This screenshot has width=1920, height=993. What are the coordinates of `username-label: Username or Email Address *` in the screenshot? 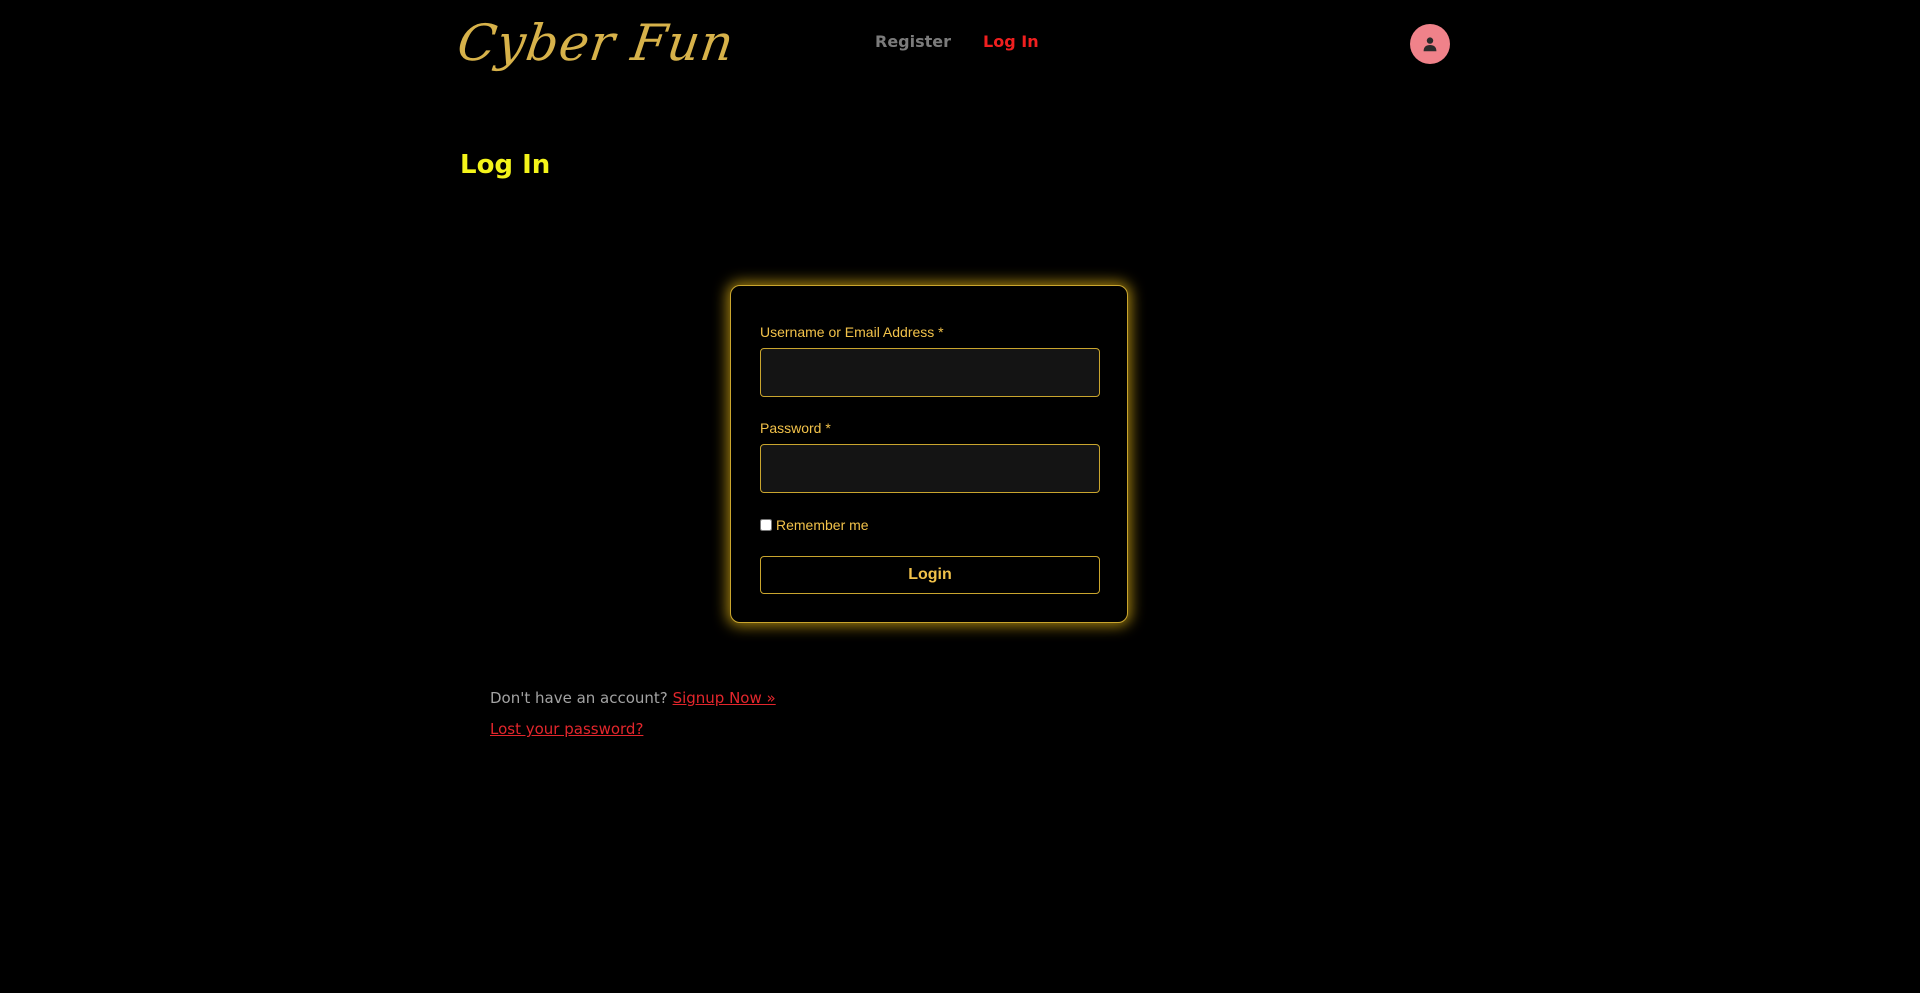 It's located at (852, 332).